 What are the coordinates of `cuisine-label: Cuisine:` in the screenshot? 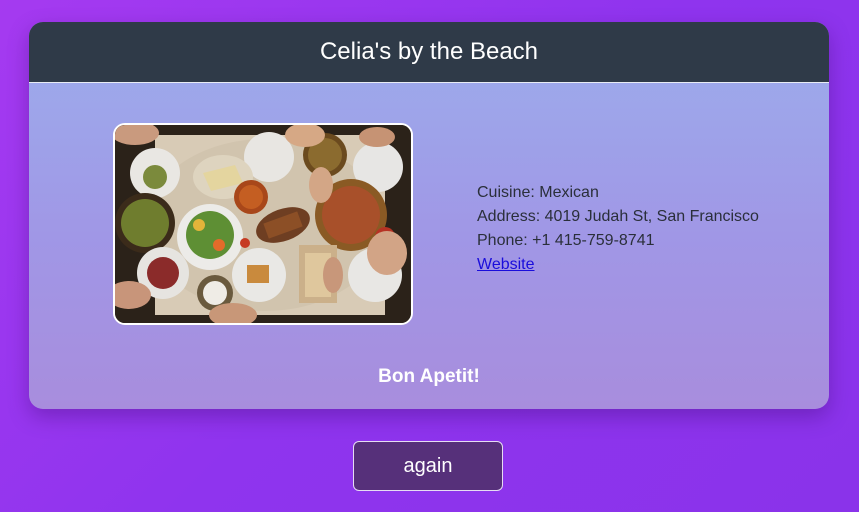 It's located at (506, 192).